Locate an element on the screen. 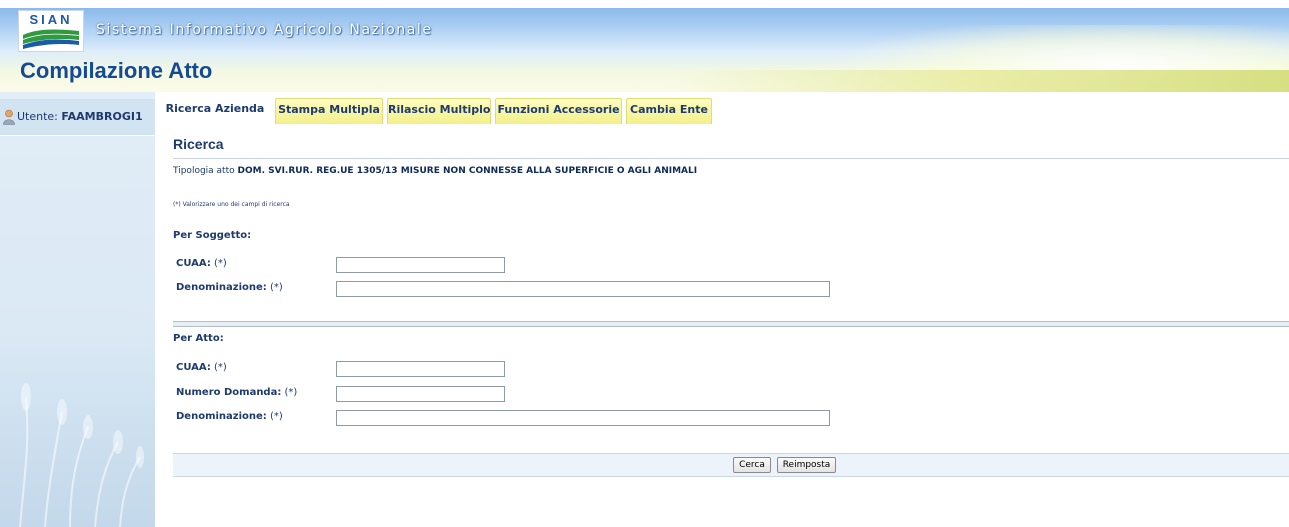 This screenshot has height=527, width=1289. required-note: (*) Valorizzare uno dei campi di ricerca is located at coordinates (231, 204).